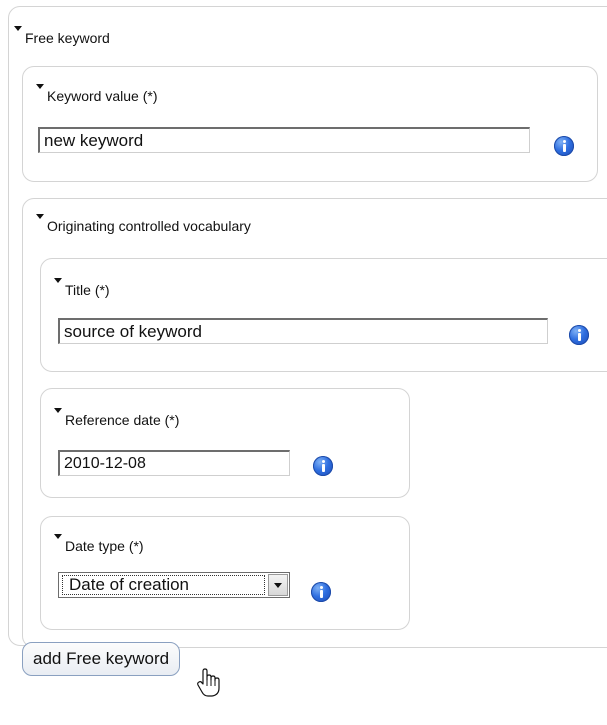  I want to click on title-input, so click(303, 331).